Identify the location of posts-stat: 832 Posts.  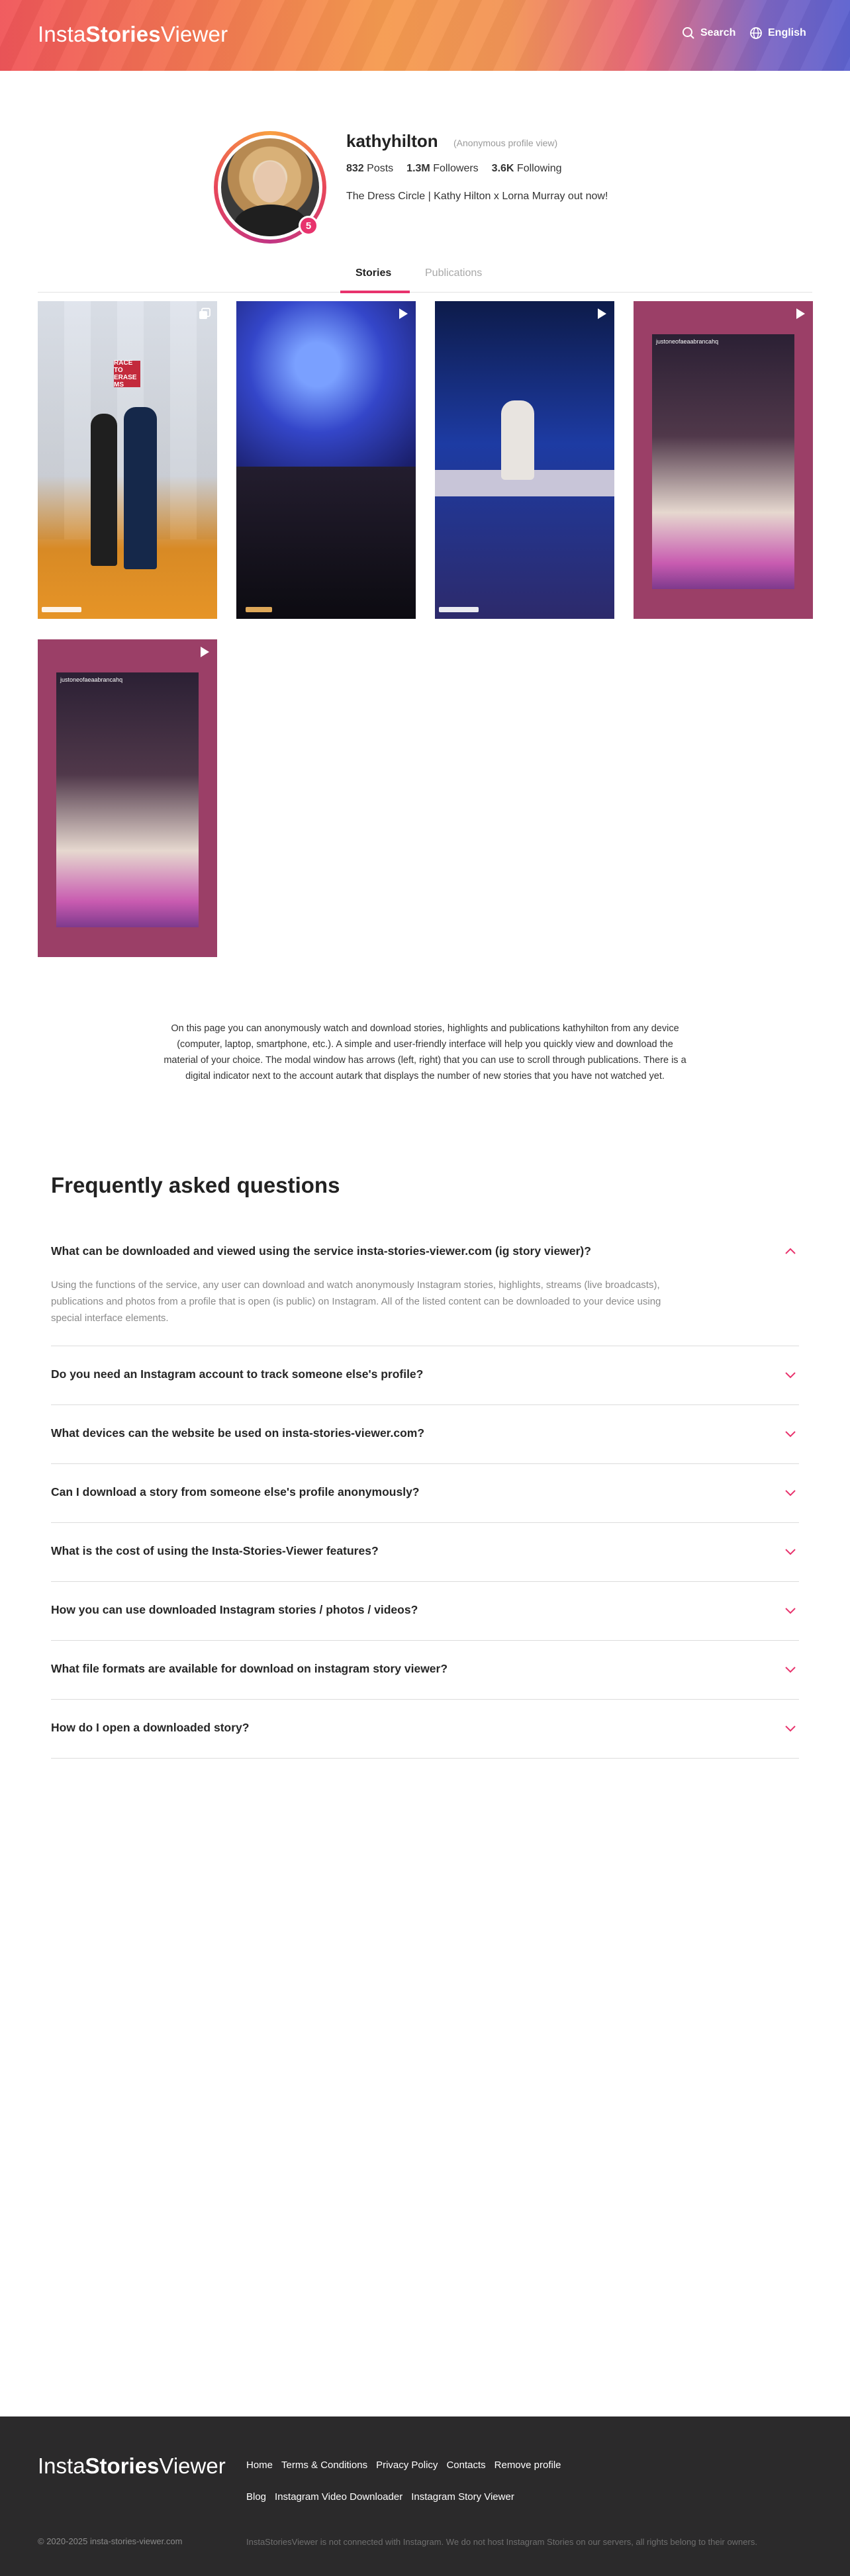
(370, 168).